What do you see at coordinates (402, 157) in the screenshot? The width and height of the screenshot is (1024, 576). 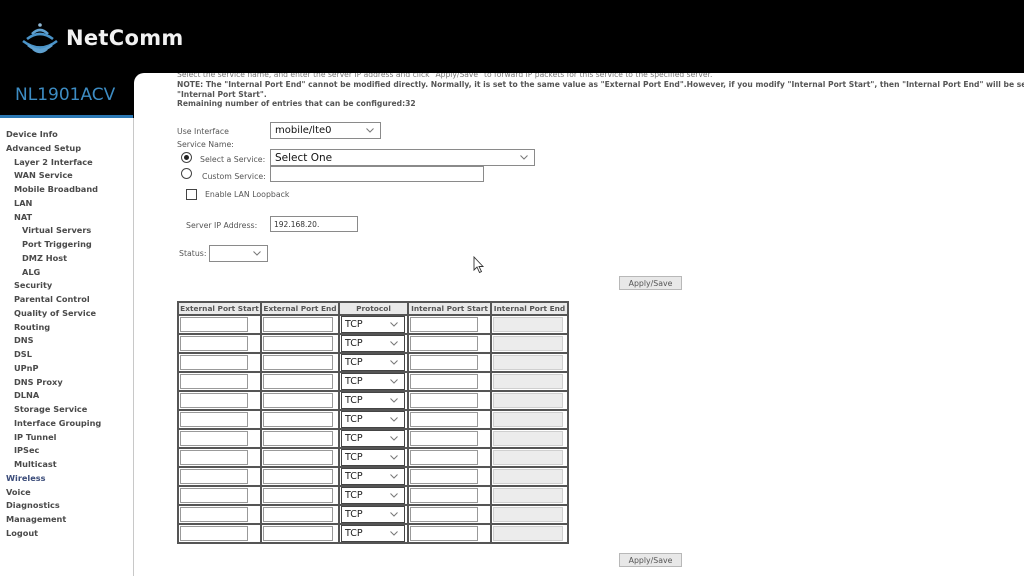 I see `service-select: Select One` at bounding box center [402, 157].